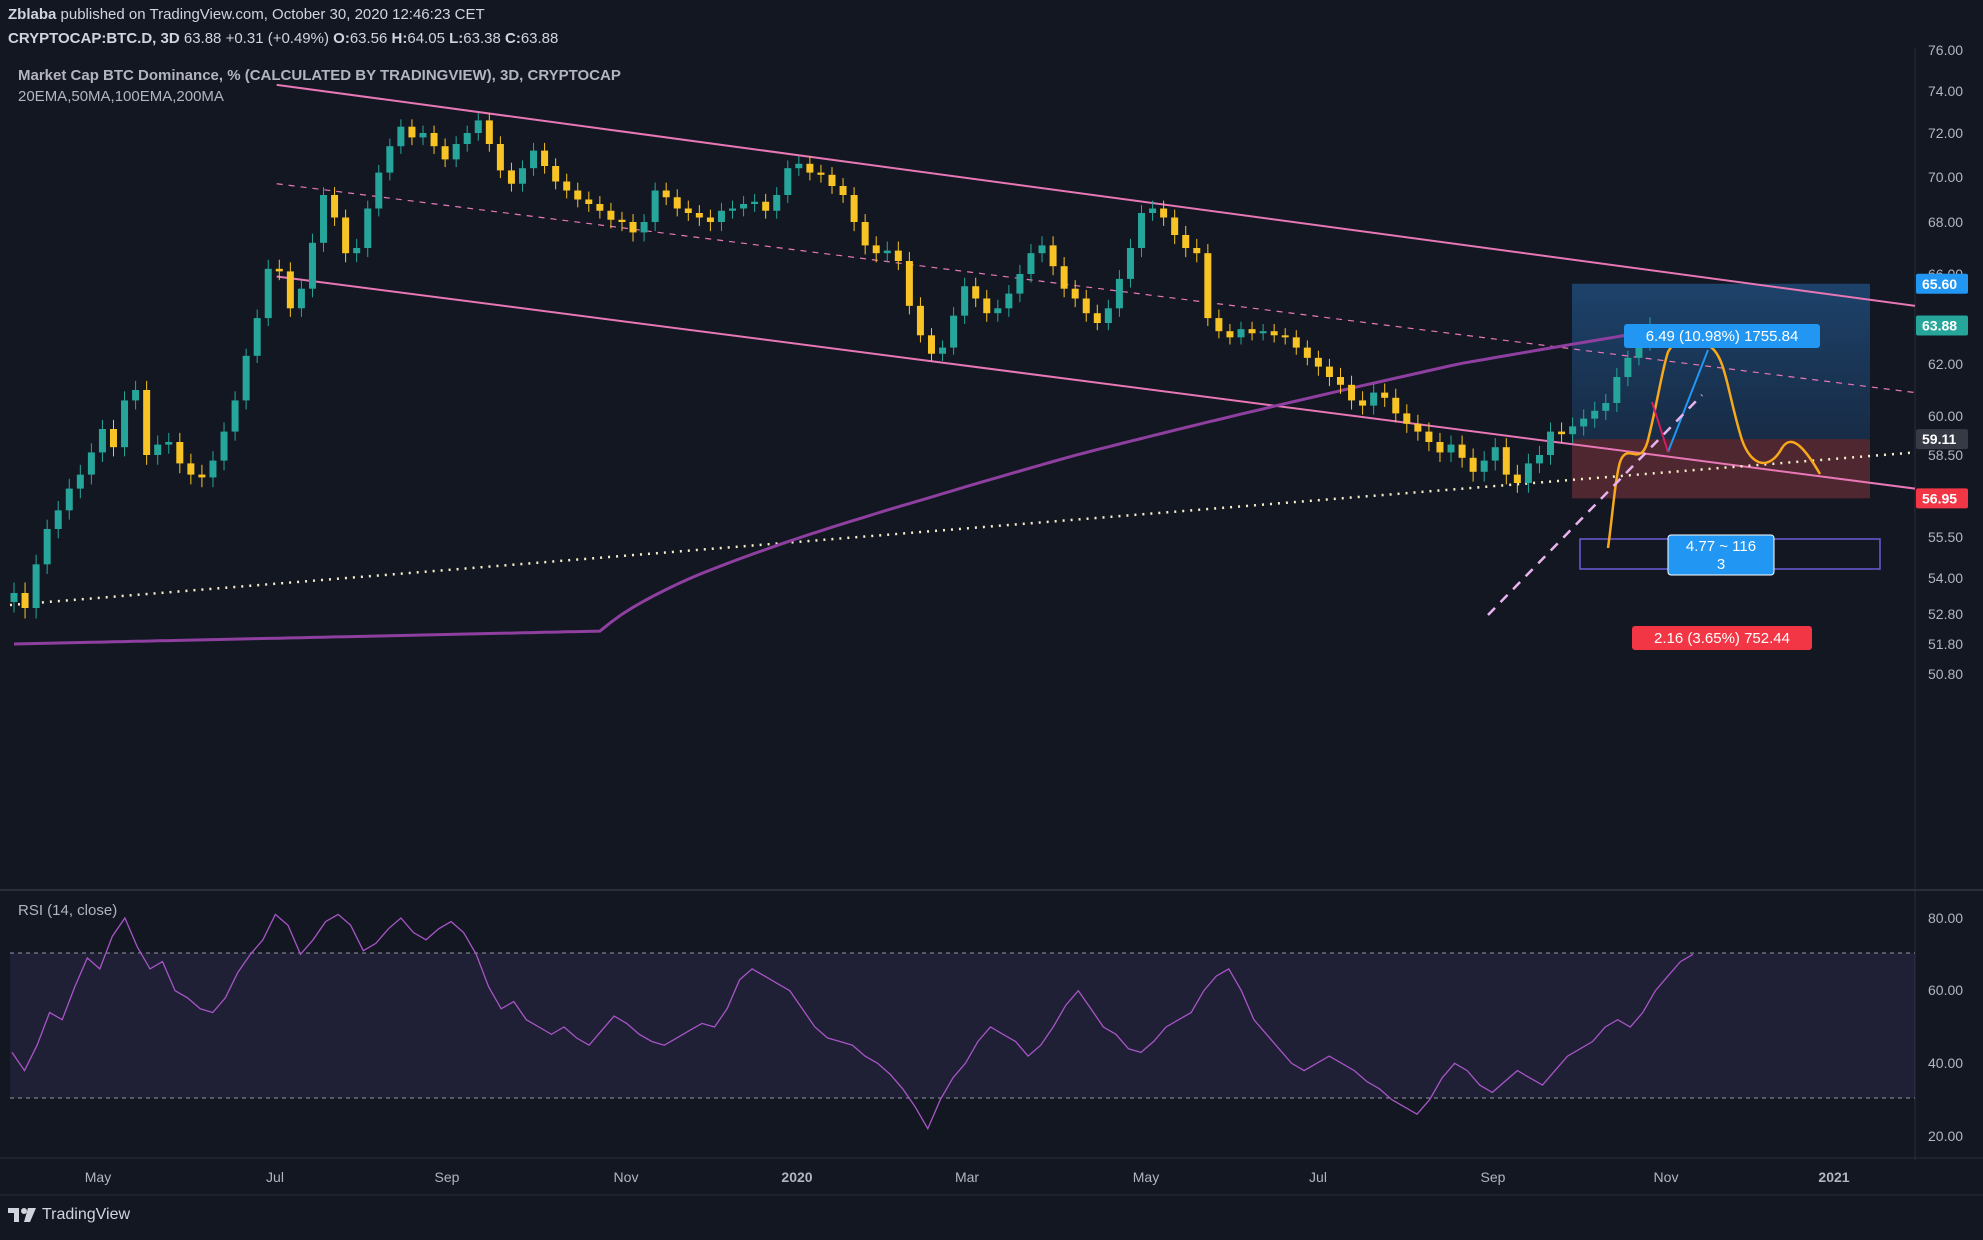  What do you see at coordinates (1833, 1177) in the screenshot?
I see `x-tick-label: 2021` at bounding box center [1833, 1177].